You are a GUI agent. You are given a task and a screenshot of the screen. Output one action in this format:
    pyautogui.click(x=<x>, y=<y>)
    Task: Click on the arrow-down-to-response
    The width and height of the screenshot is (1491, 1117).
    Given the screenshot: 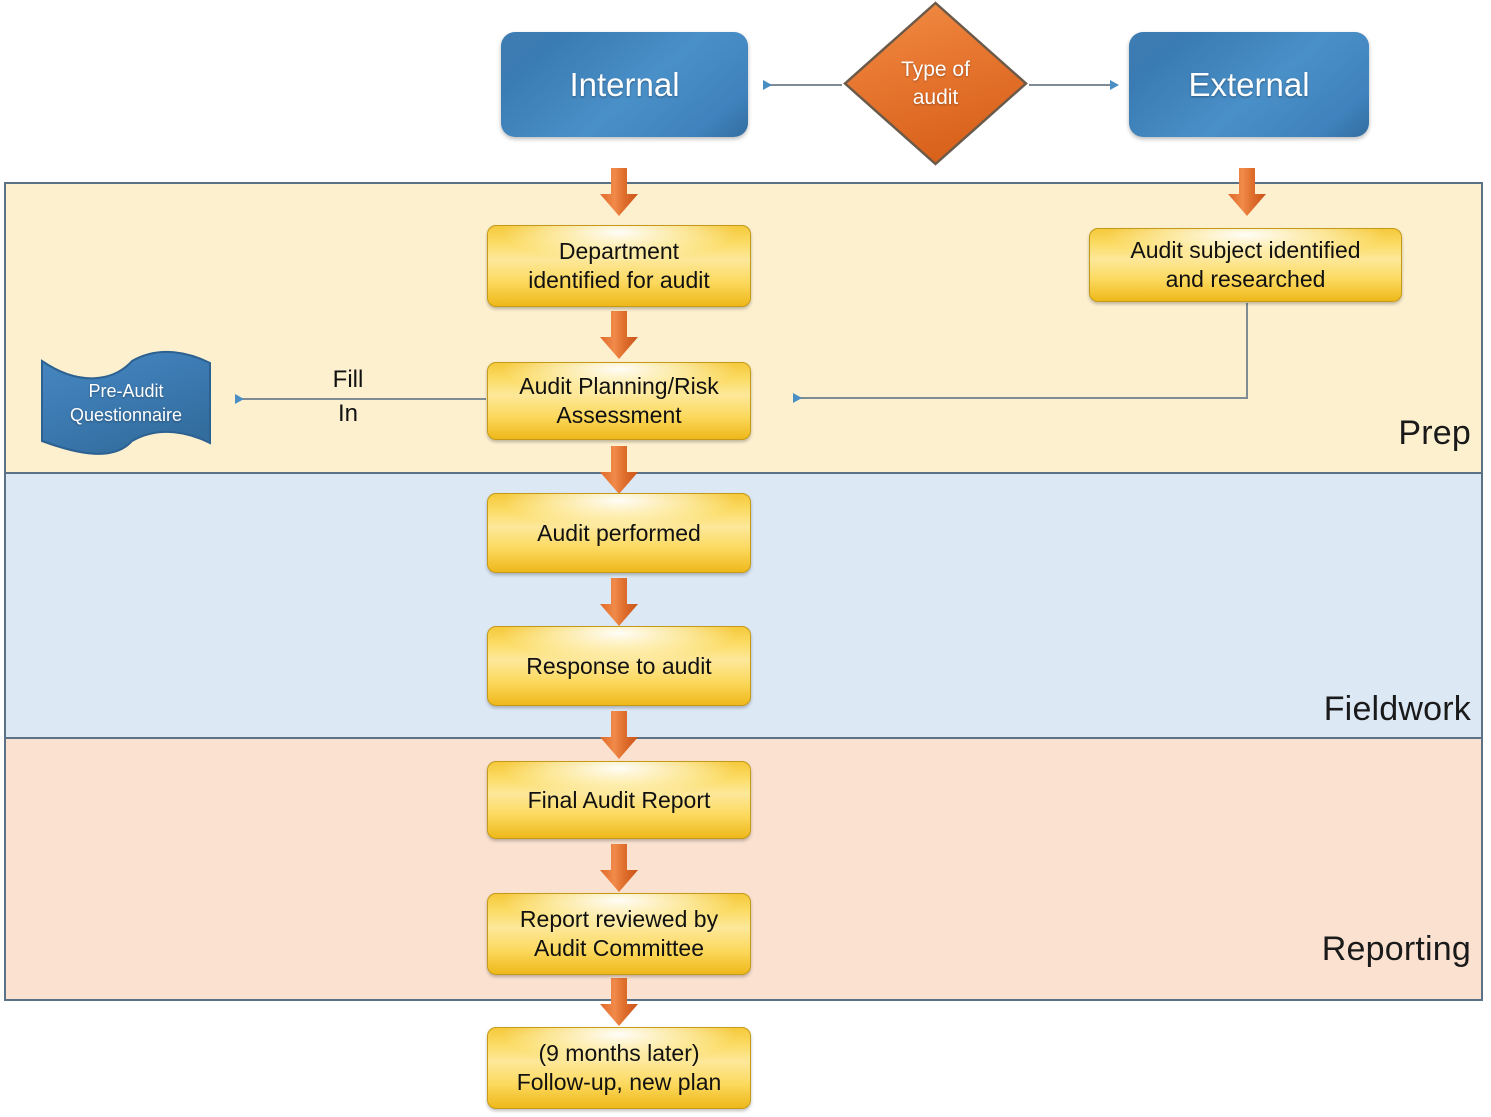 What is the action you would take?
    pyautogui.click(x=619, y=602)
    